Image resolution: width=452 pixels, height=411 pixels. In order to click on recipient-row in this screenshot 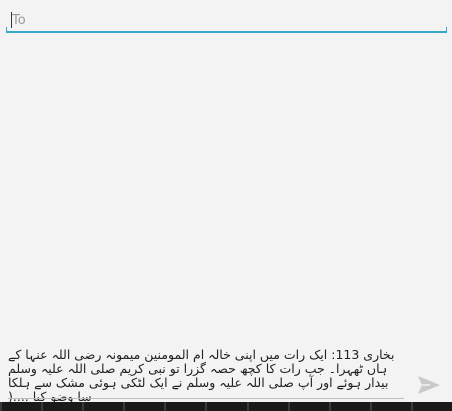, I will do `click(226, 20)`.